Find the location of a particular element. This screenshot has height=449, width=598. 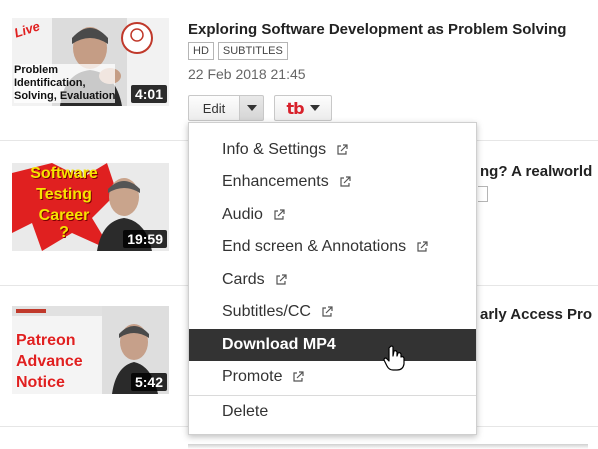

video-thumbnail-3: Patreon Advance Notice 5:42 is located at coordinates (90, 350).